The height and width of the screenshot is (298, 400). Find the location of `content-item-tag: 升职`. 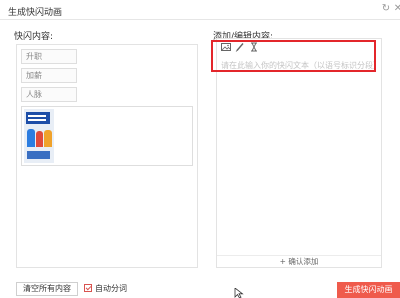

content-item-tag: 升职 is located at coordinates (49, 56).